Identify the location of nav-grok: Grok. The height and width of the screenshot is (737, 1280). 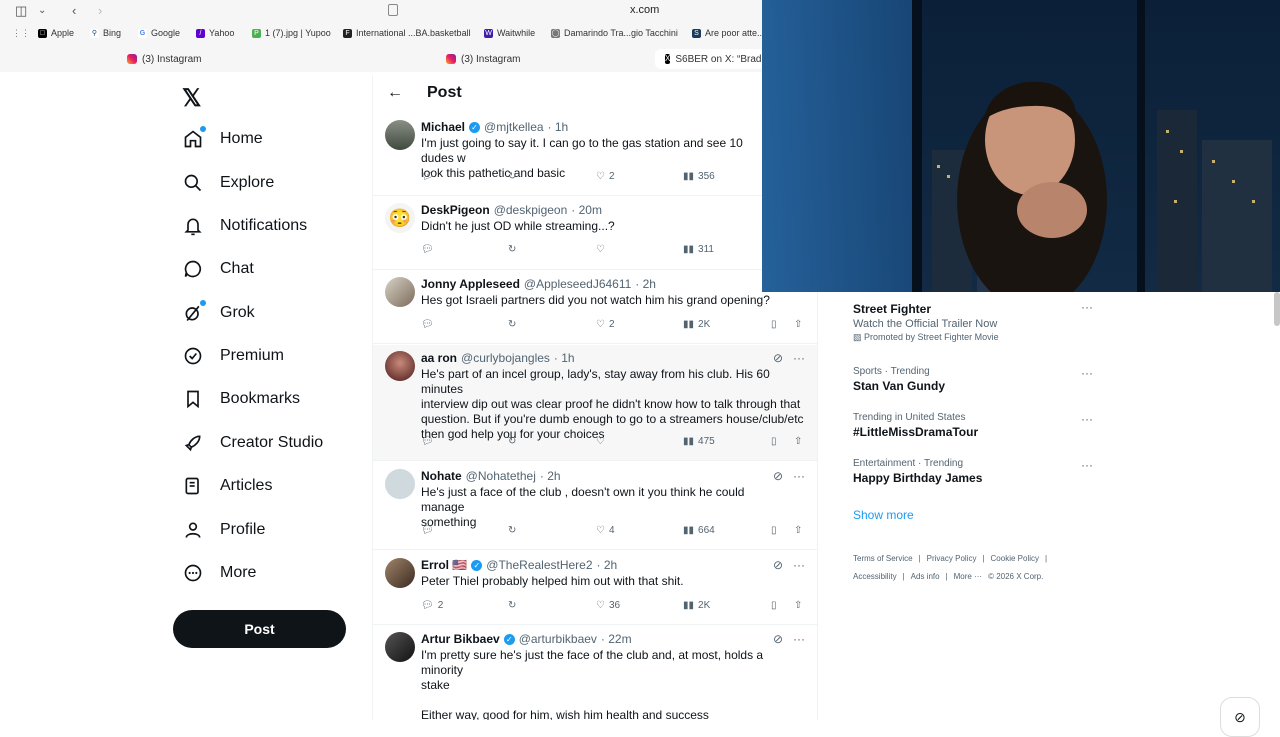
(218, 313).